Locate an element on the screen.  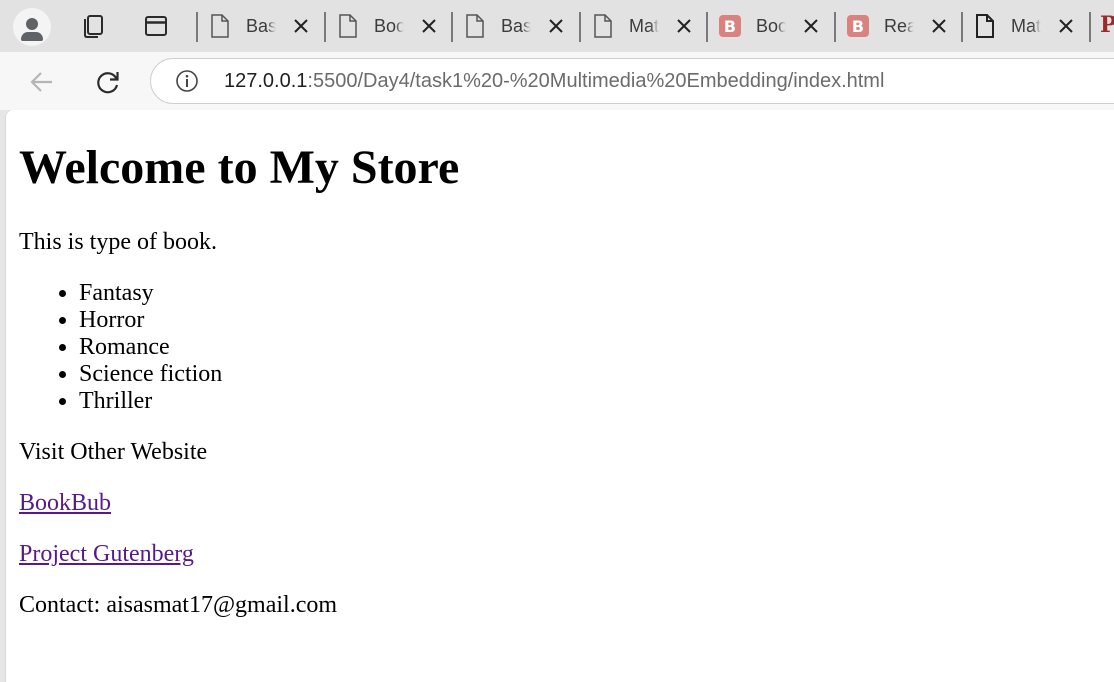
tab-separator is located at coordinates (1090, 27).